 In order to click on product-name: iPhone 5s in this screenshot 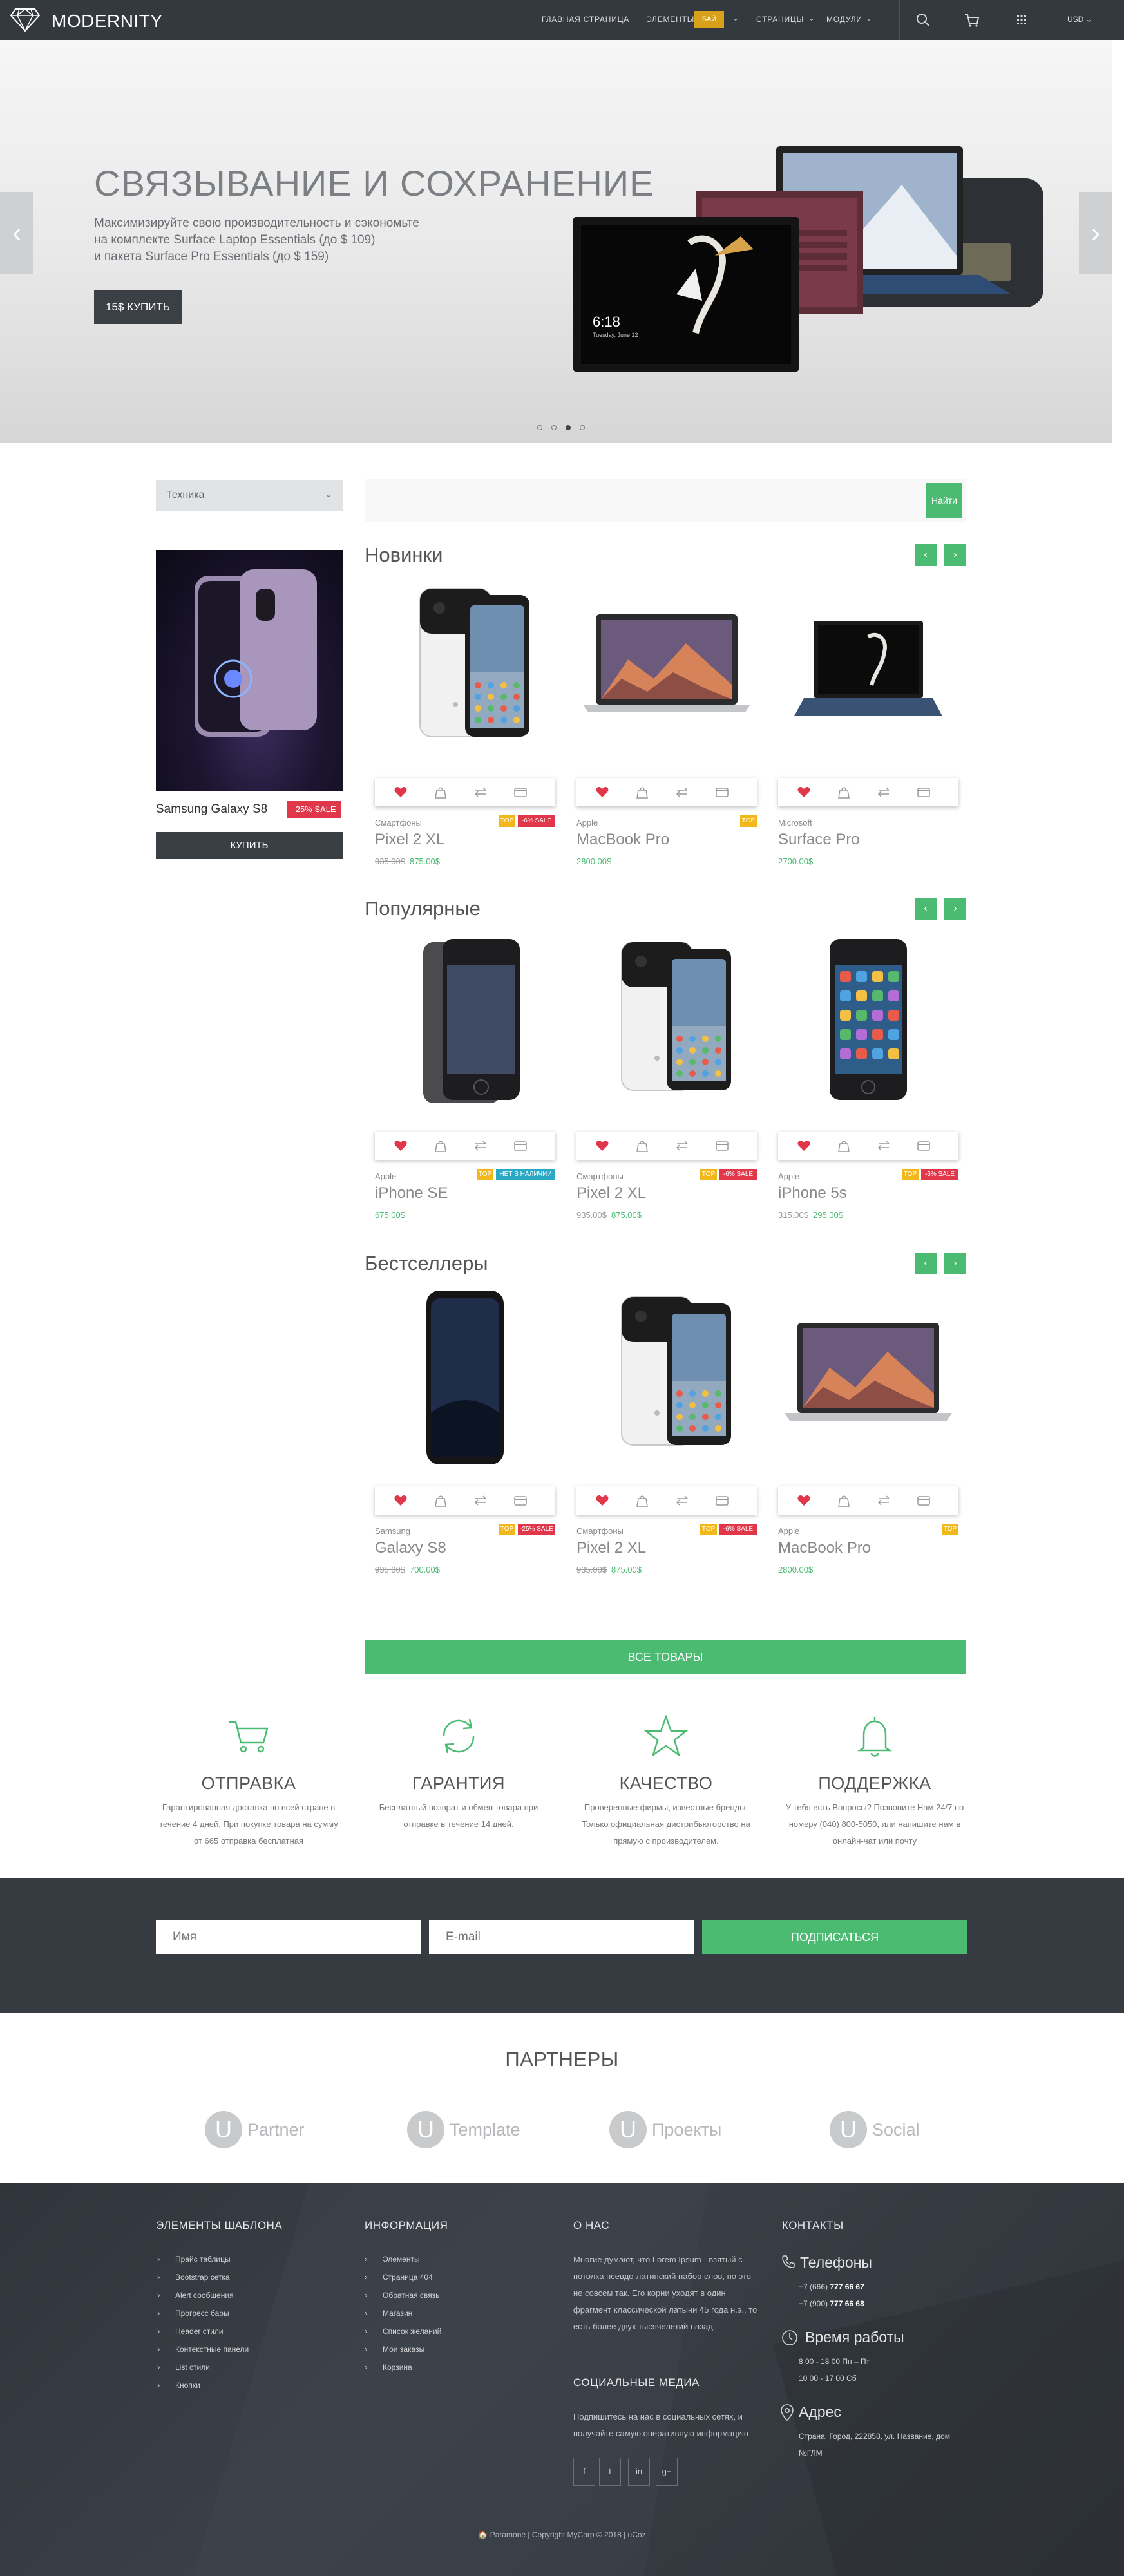, I will do `click(812, 1193)`.